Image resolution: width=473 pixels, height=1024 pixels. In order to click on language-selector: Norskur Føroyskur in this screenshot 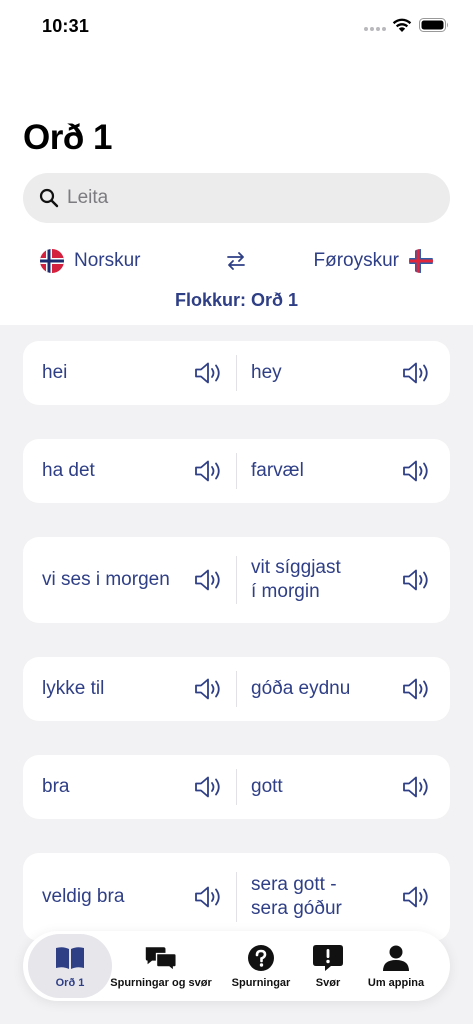, I will do `click(236, 261)`.